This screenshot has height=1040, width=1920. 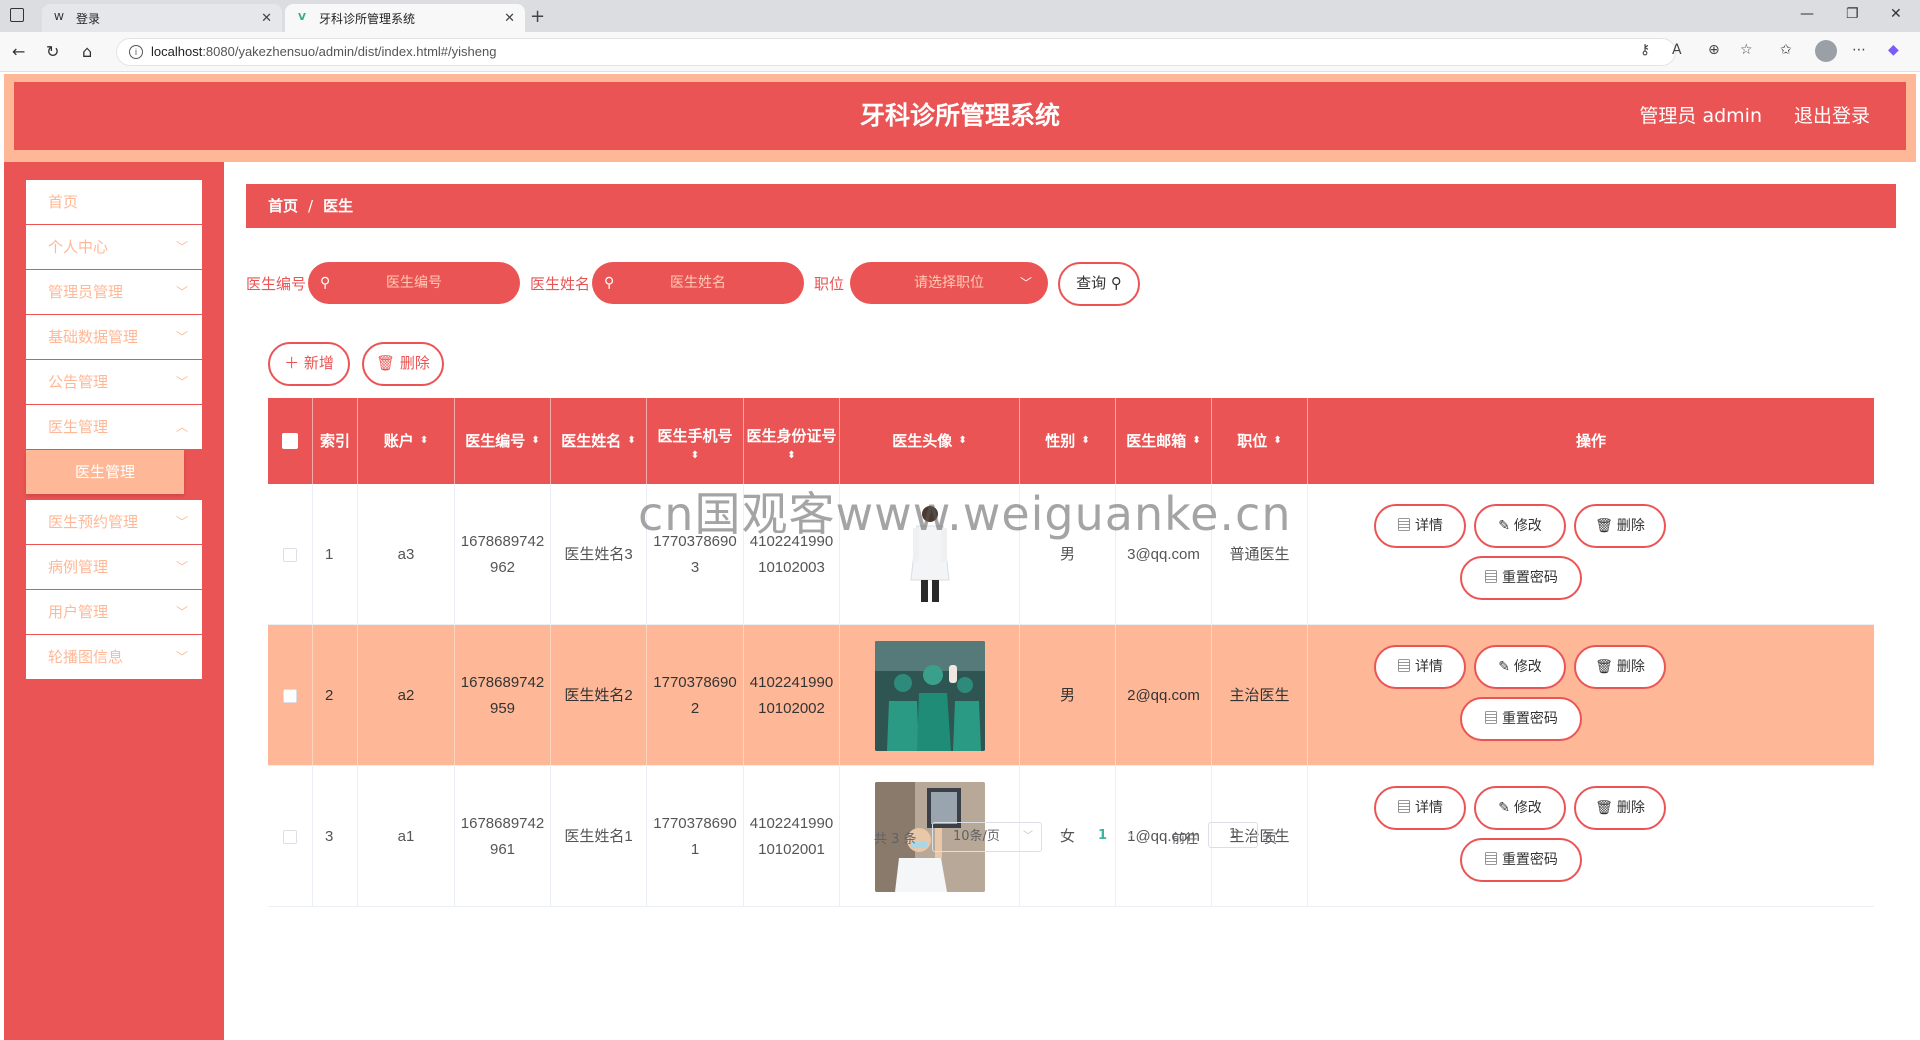 What do you see at coordinates (403, 364) in the screenshot?
I see `batch-delete-button: 🗑 删除` at bounding box center [403, 364].